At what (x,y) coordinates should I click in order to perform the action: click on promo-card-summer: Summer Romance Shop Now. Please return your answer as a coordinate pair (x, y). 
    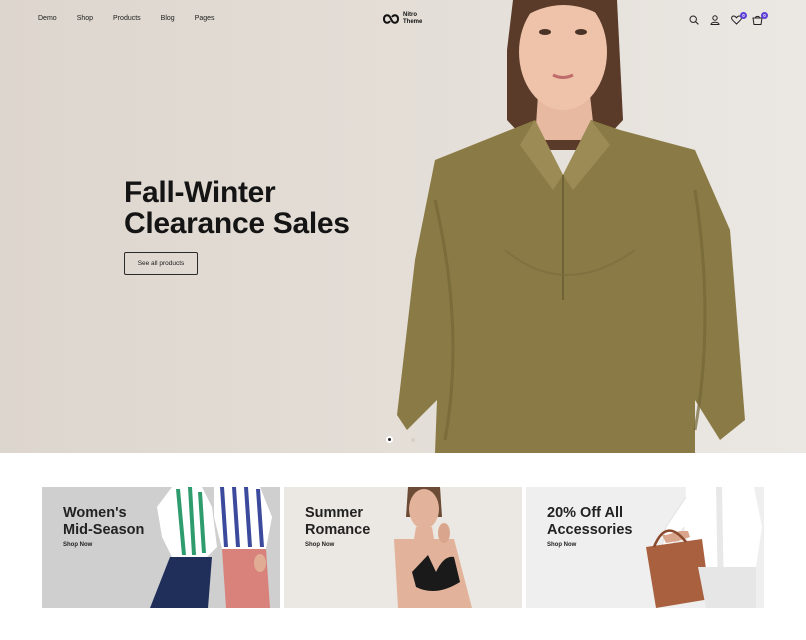
    Looking at the image, I should click on (403, 547).